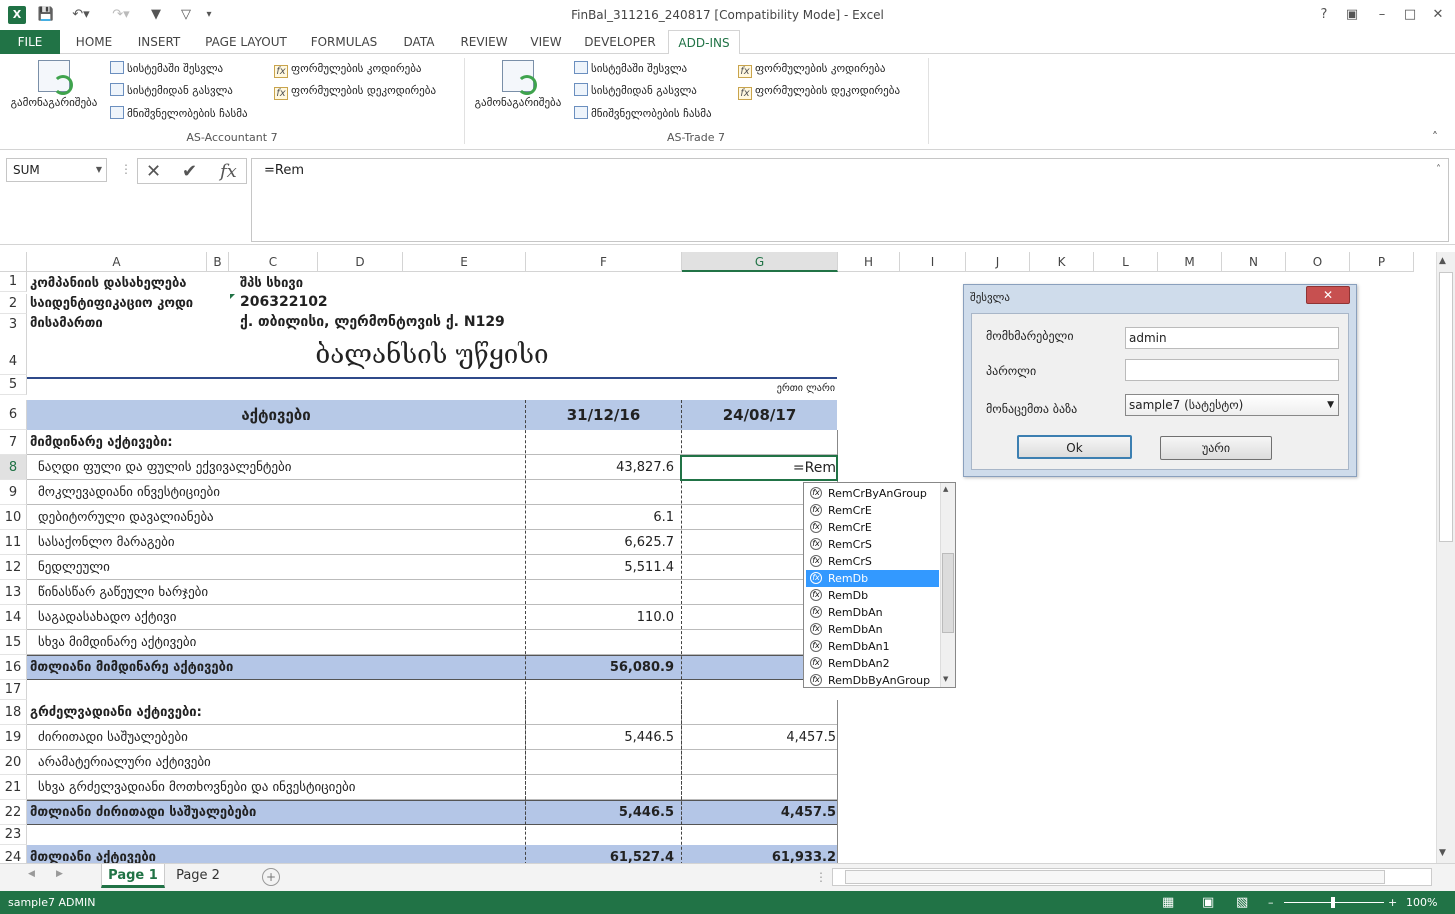 This screenshot has height=914, width=1455. I want to click on column-header-h: H, so click(869, 262).